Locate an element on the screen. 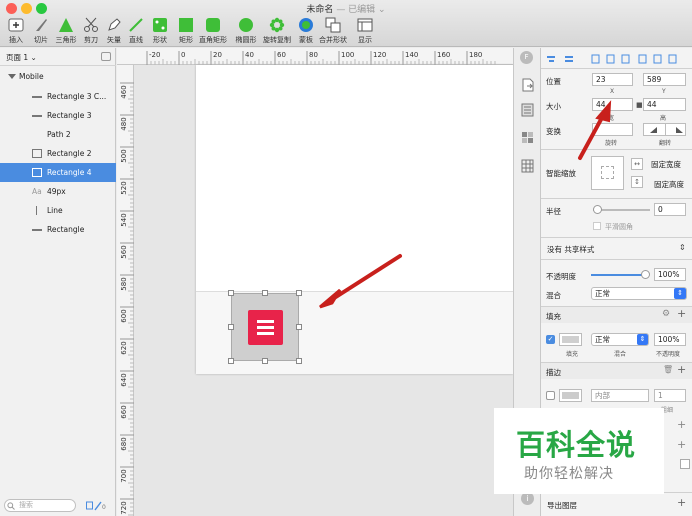  ruler-label: 600 is located at coordinates (124, 315).